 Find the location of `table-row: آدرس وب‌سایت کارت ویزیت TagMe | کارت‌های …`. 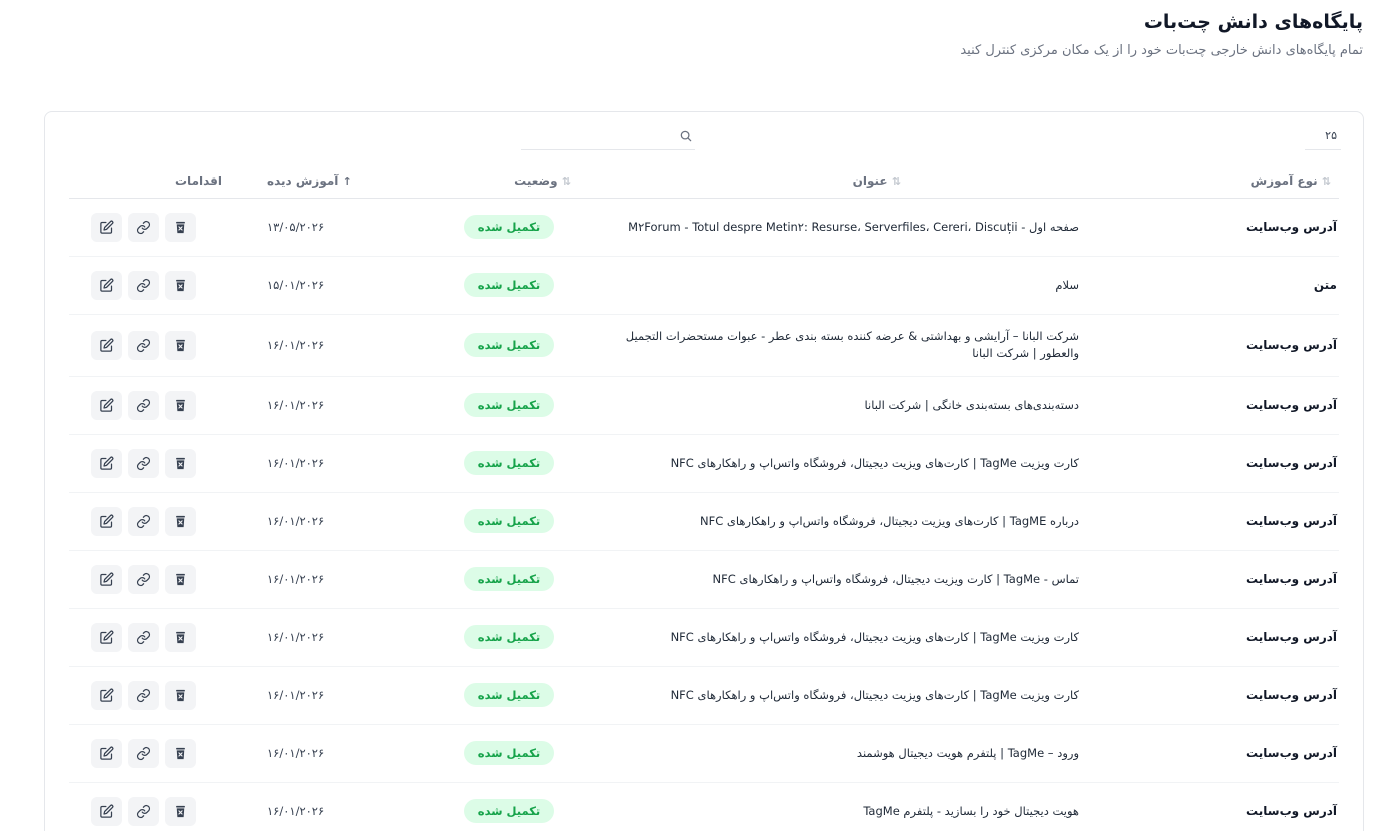

table-row: آدرس وب‌سایت کارت ویزیت TagMe | کارت‌های … is located at coordinates (704, 637).